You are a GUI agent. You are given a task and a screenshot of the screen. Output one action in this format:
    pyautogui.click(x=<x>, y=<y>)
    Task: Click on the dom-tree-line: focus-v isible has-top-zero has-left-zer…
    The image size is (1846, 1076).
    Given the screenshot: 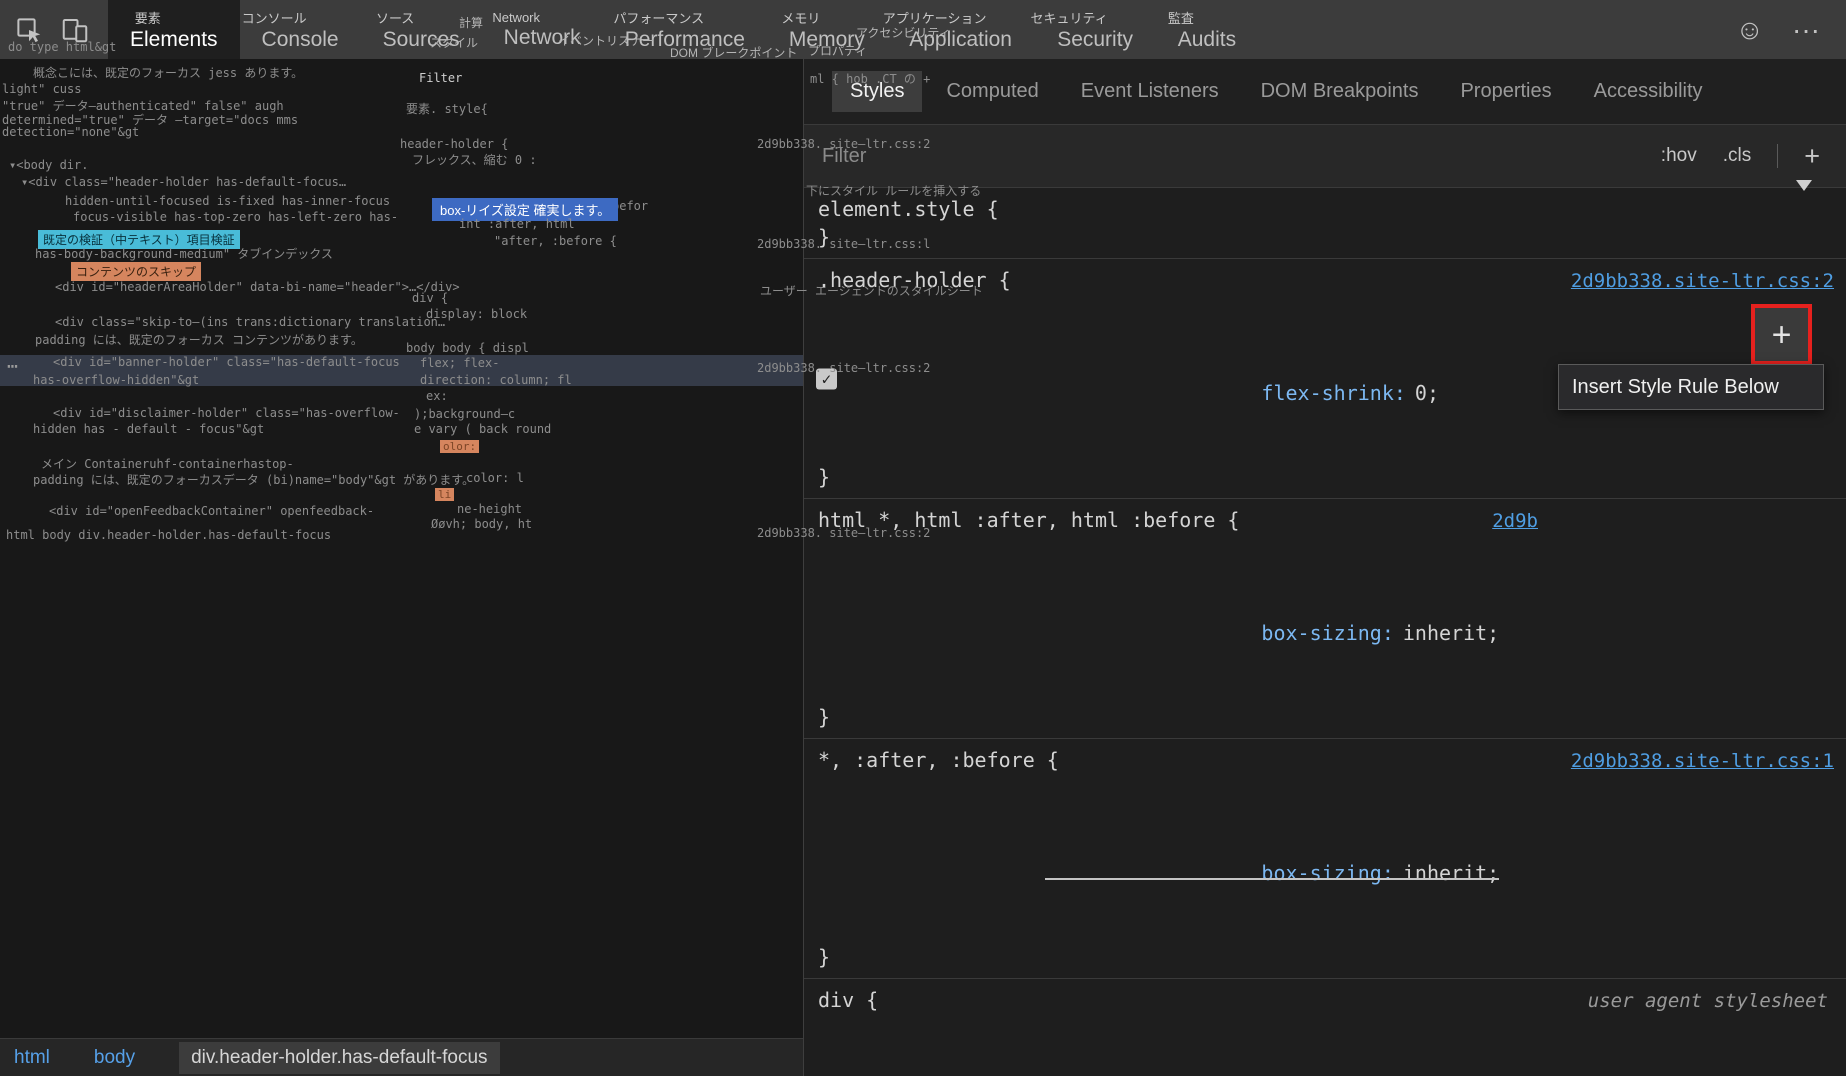 What is the action you would take?
    pyautogui.click(x=401, y=461)
    